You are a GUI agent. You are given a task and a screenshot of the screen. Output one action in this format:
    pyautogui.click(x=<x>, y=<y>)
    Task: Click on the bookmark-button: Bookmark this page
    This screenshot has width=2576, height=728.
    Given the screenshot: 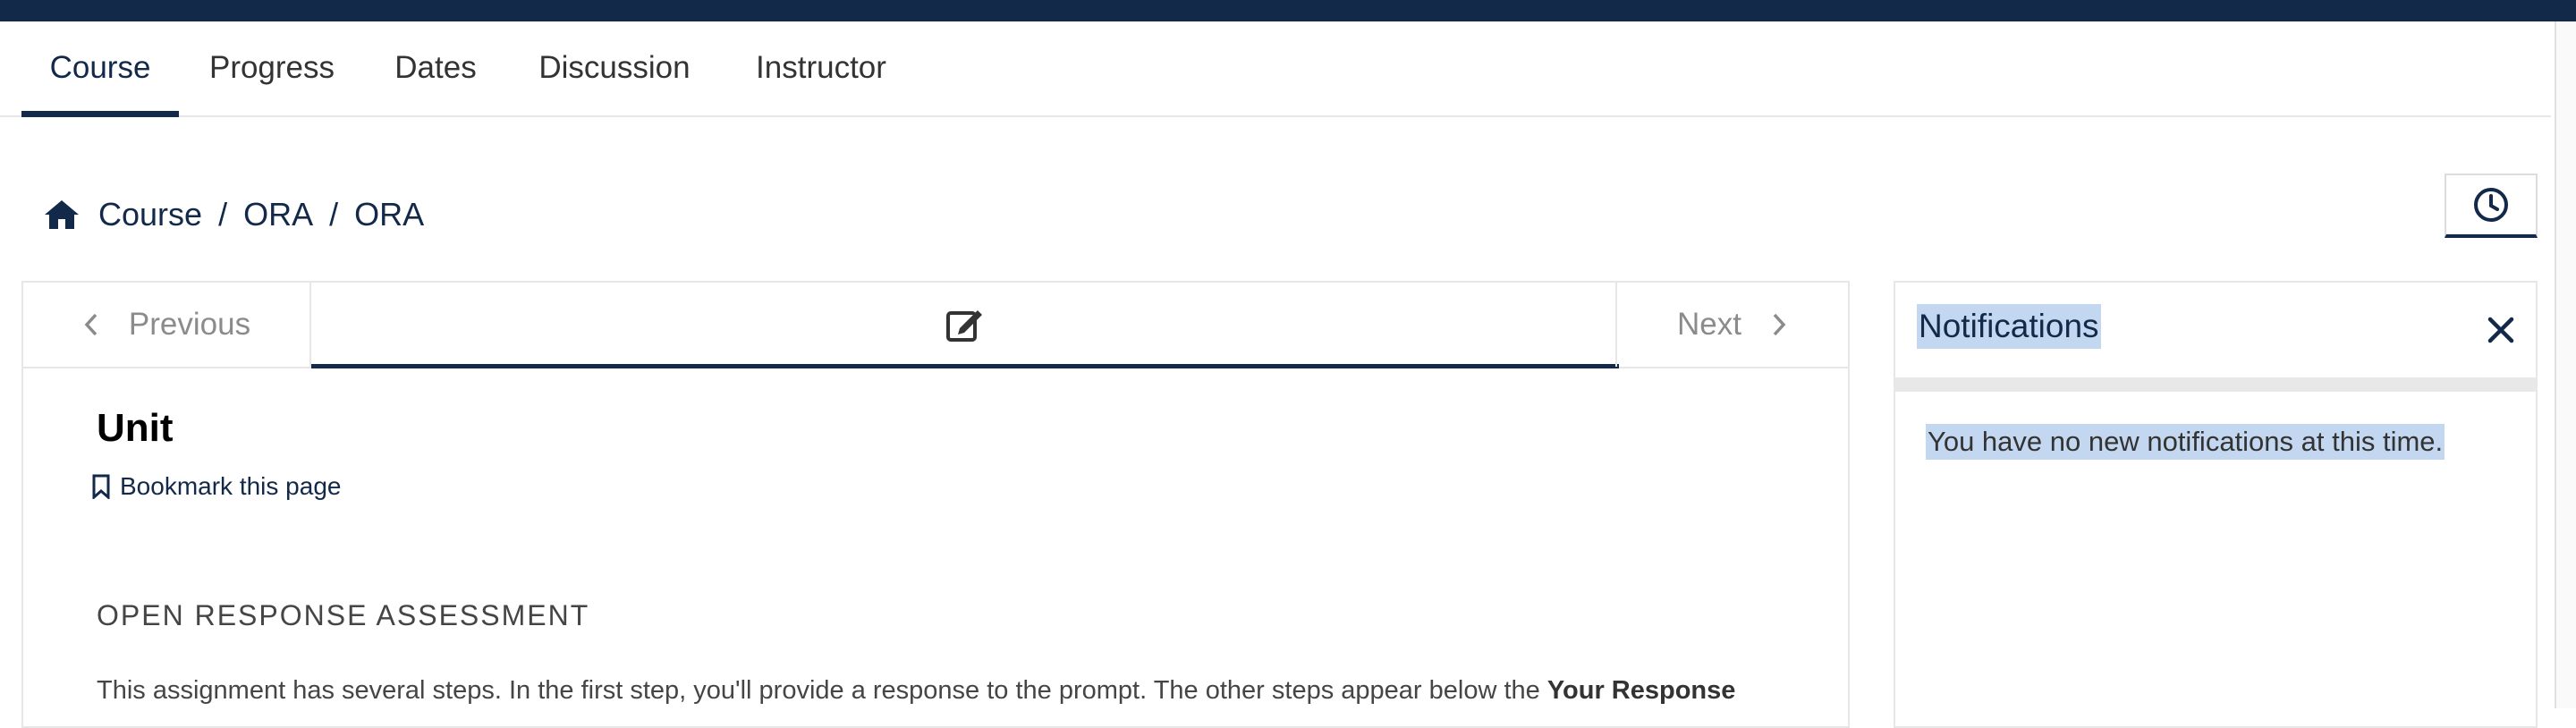 What is the action you would take?
    pyautogui.click(x=216, y=486)
    